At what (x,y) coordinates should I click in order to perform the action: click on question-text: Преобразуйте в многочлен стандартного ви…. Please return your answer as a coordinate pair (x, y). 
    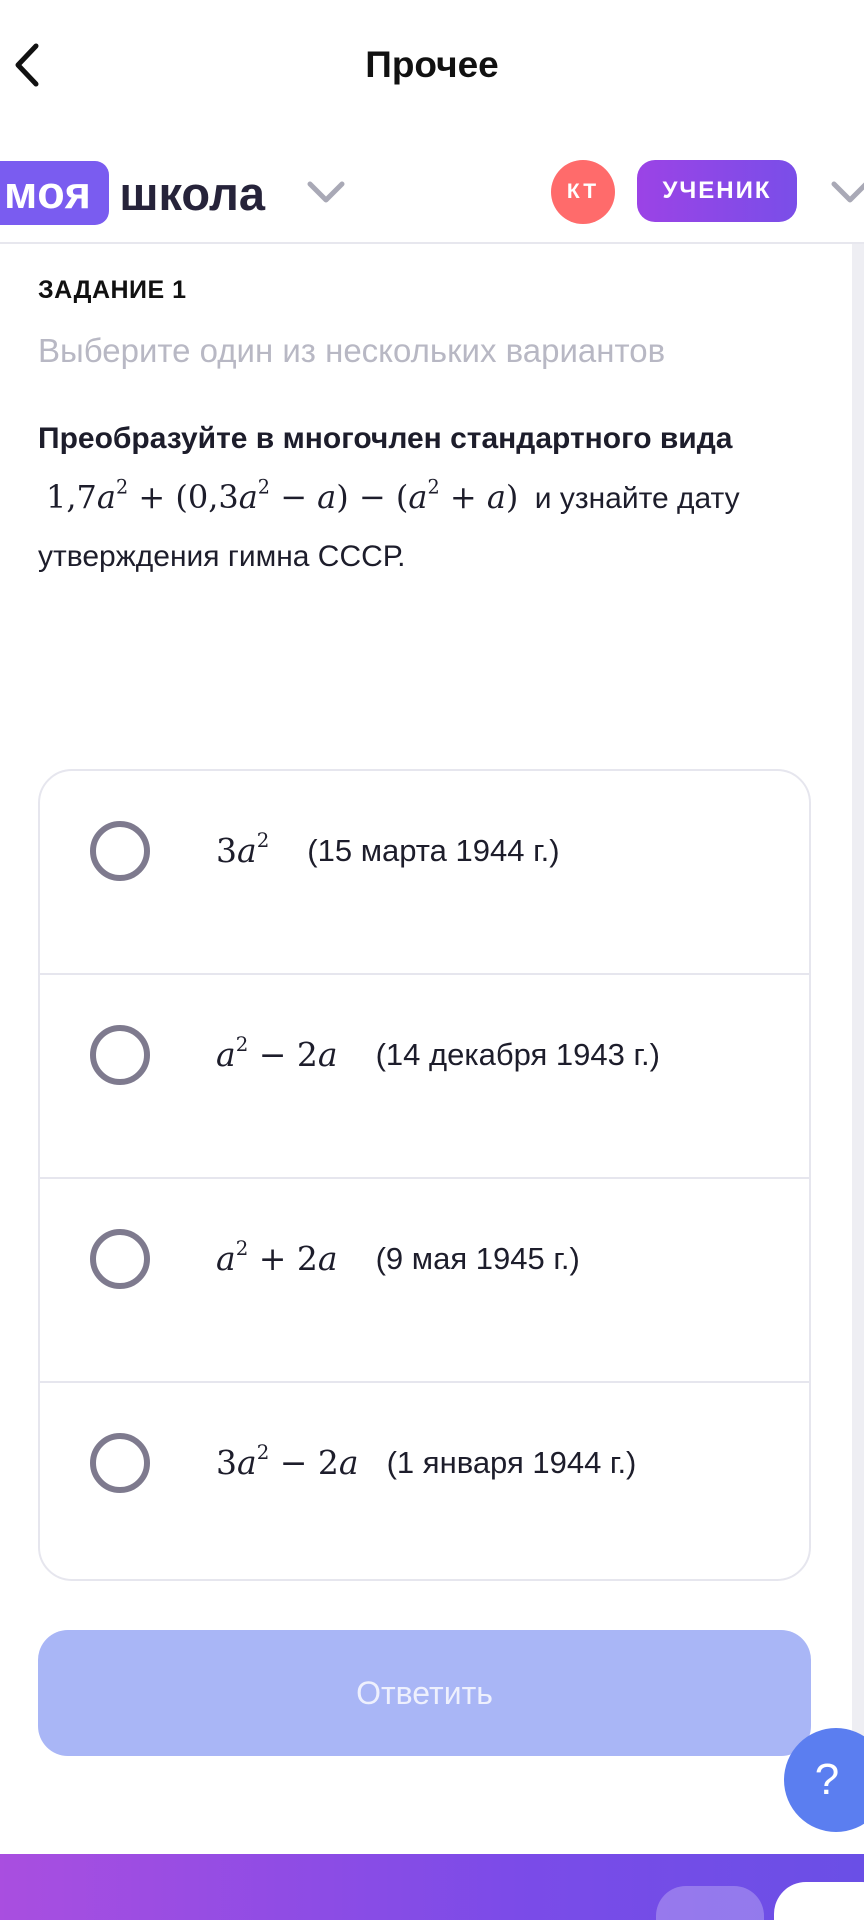
    Looking at the image, I should click on (428, 498).